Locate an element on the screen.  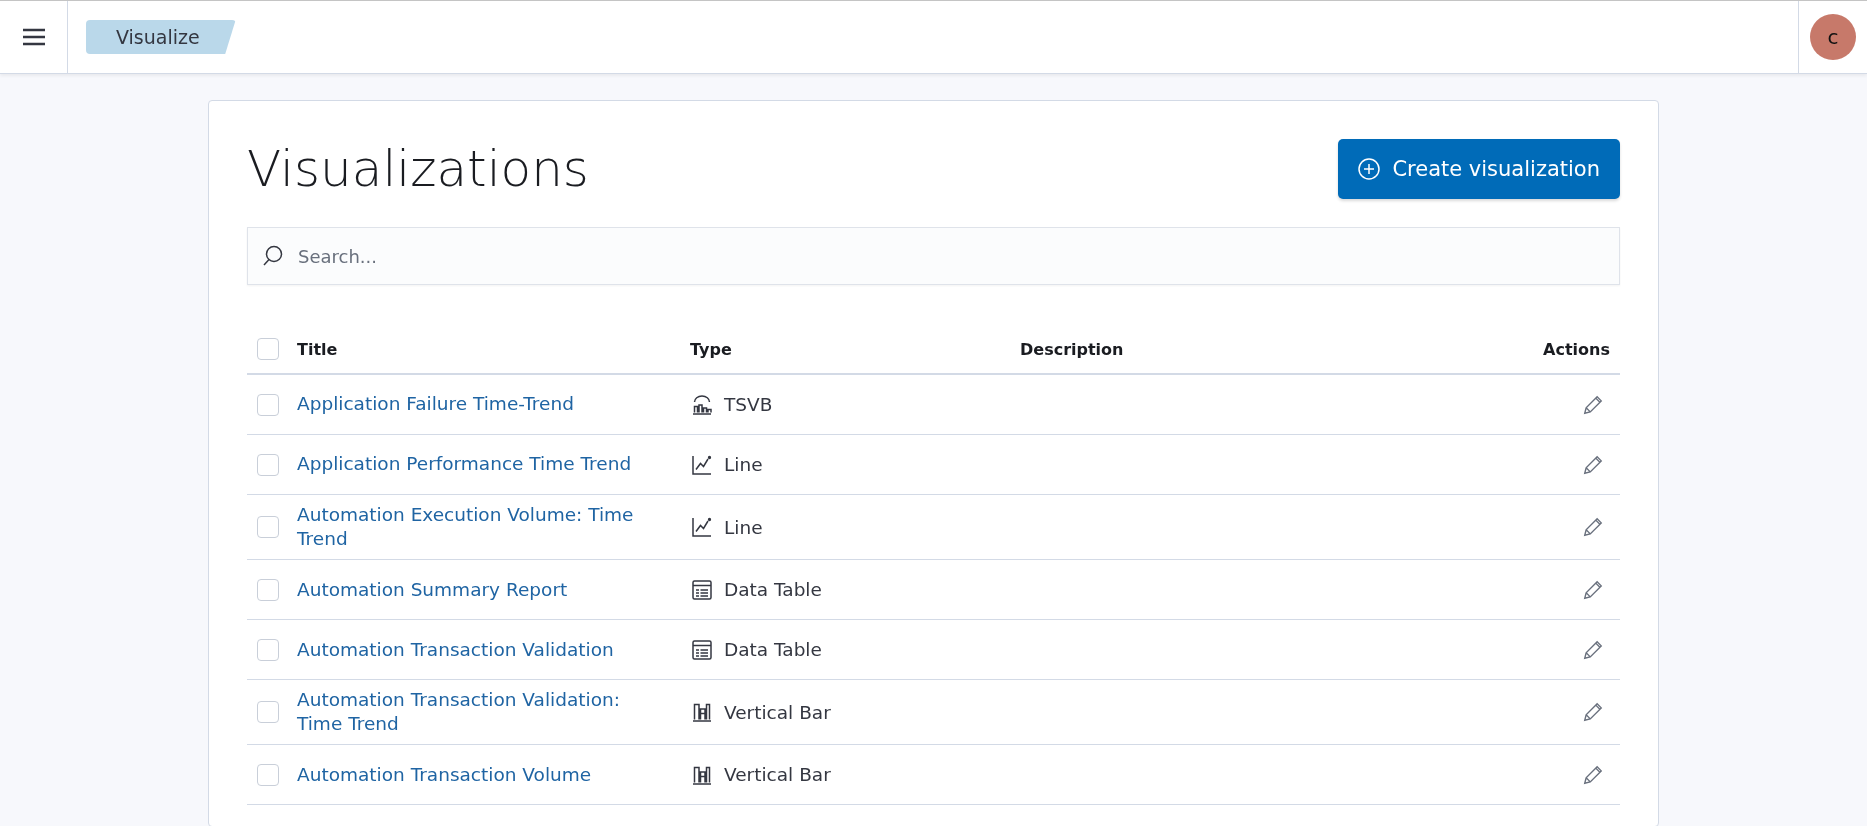
column-header: Actions is located at coordinates (1576, 349).